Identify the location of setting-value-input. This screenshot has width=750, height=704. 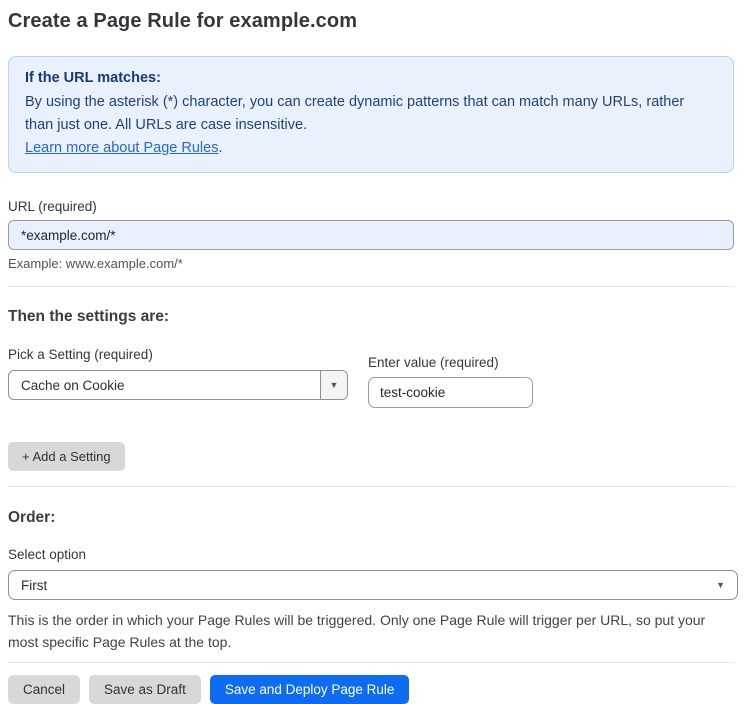
(450, 392).